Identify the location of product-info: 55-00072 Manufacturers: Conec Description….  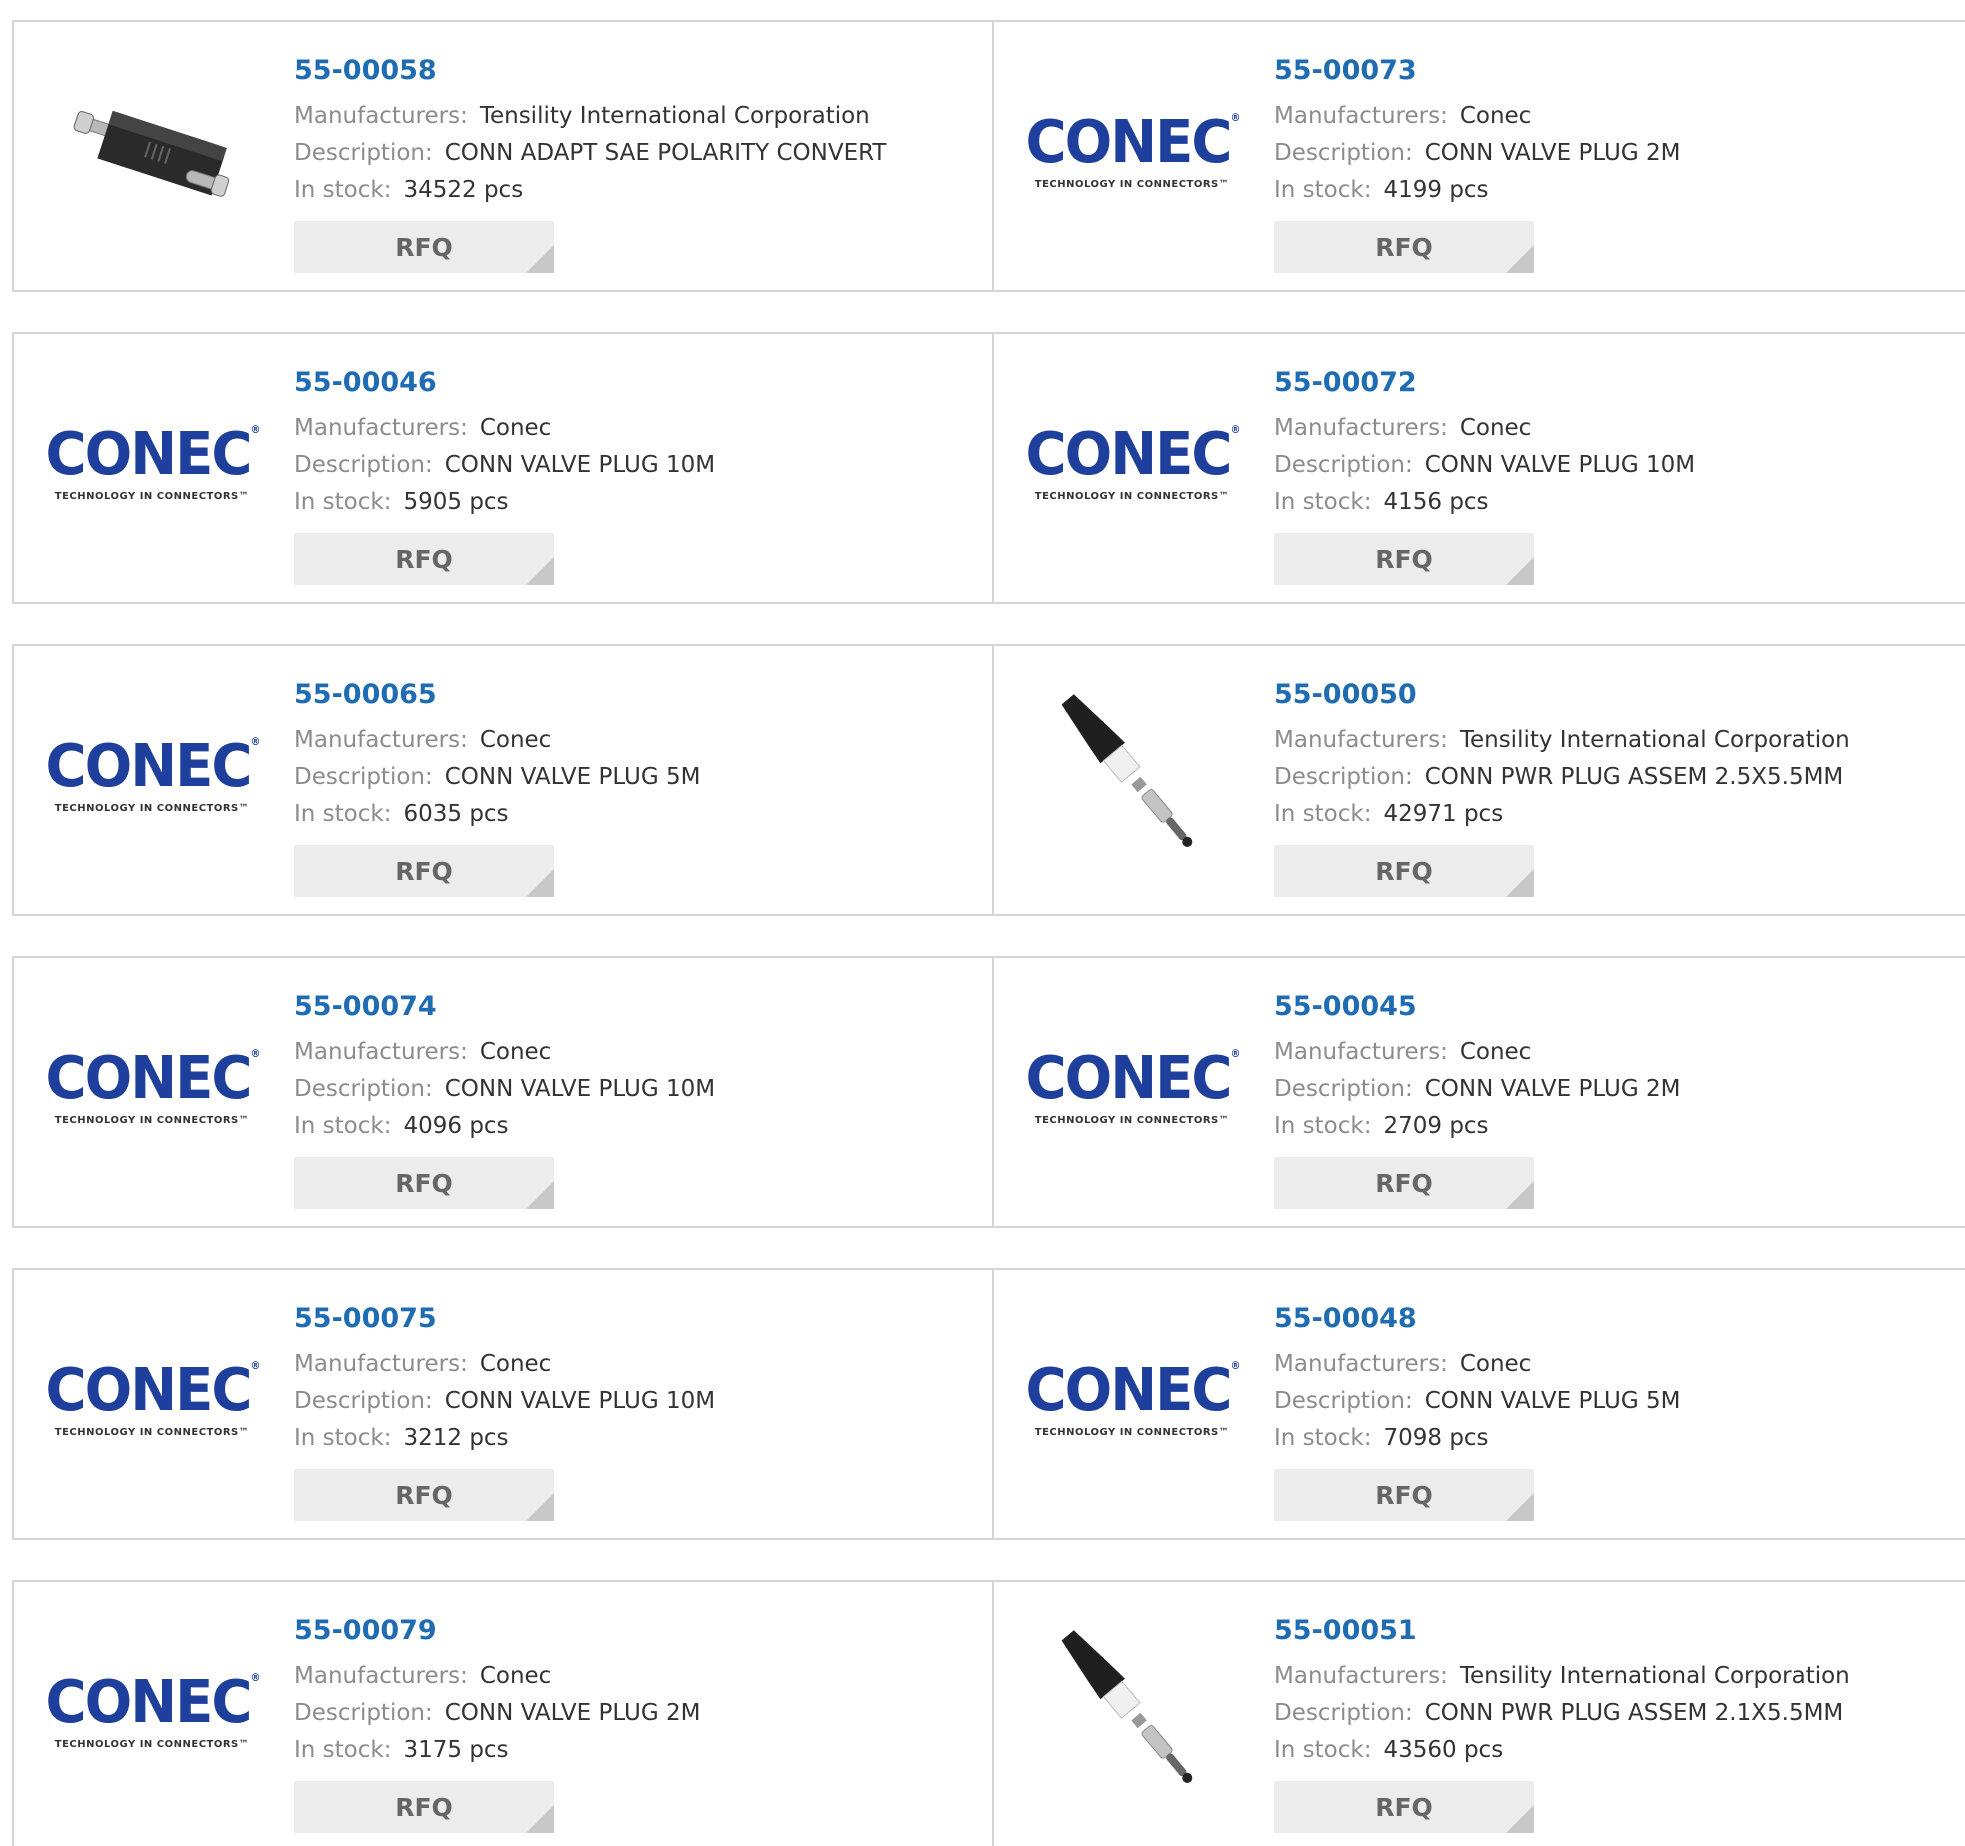
(1484, 474).